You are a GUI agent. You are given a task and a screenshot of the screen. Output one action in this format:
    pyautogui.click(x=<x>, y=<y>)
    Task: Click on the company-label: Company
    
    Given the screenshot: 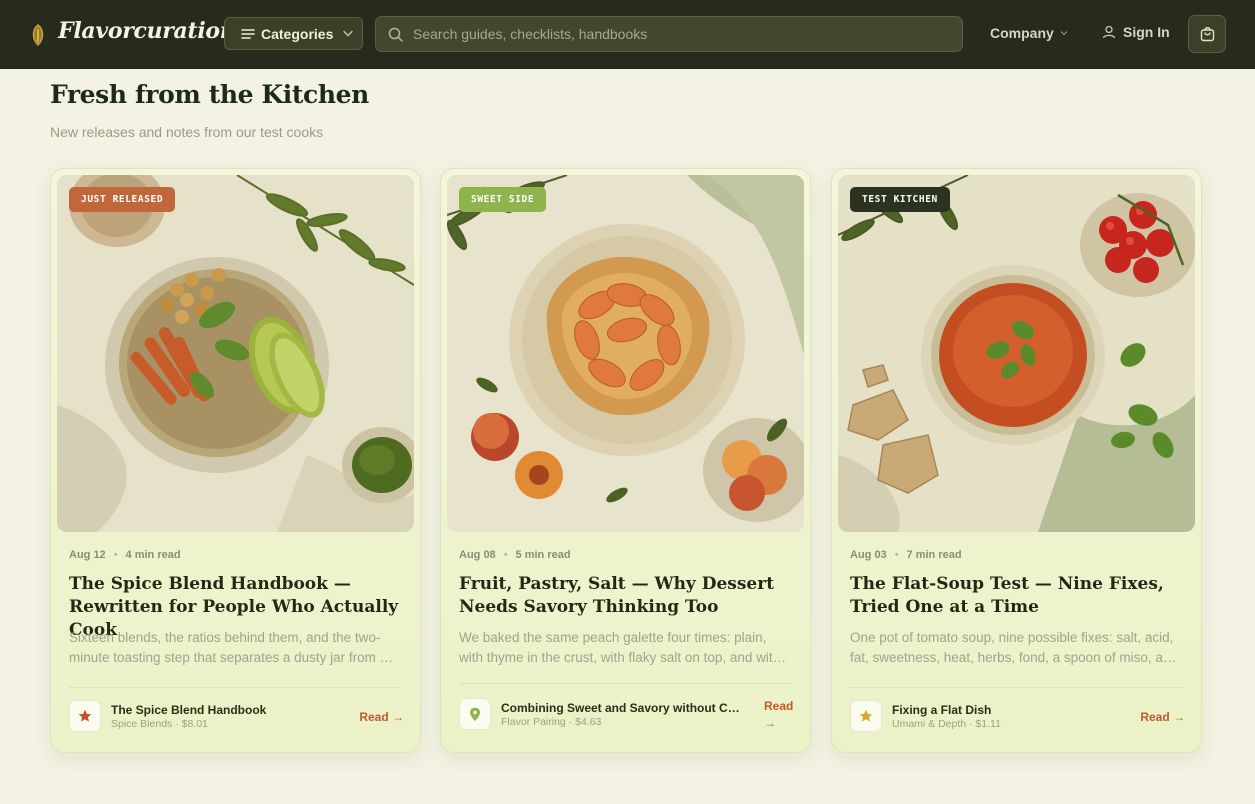 What is the action you would take?
    pyautogui.click(x=1022, y=33)
    